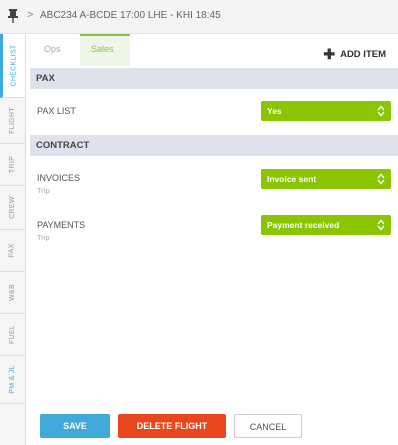 Image resolution: width=398 pixels, height=445 pixels. I want to click on side-tab-label: CREW, so click(12, 207).